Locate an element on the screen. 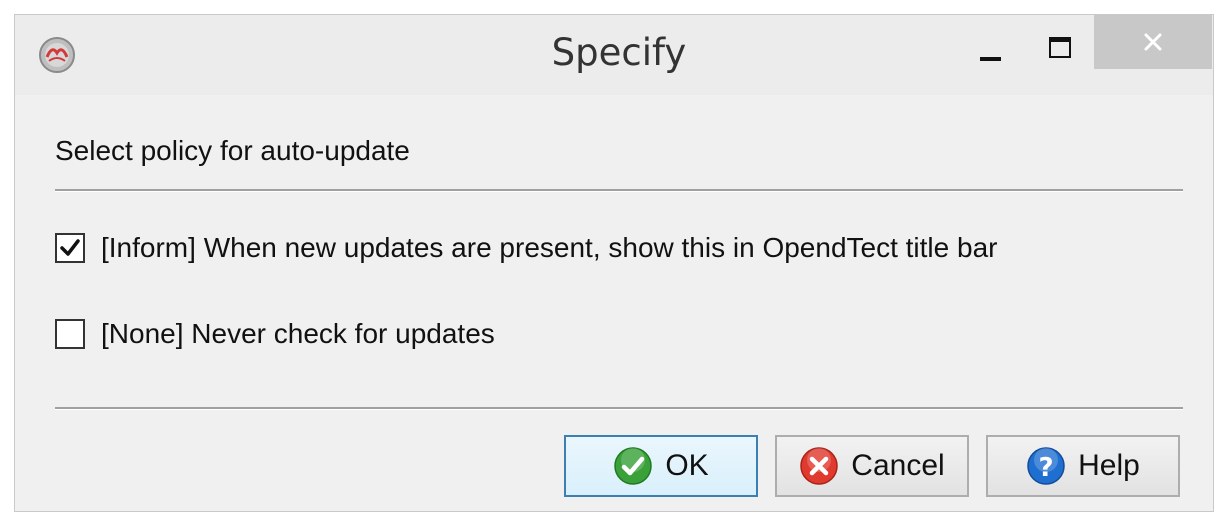 The height and width of the screenshot is (525, 1228). window-title: Specify is located at coordinates (619, 52).